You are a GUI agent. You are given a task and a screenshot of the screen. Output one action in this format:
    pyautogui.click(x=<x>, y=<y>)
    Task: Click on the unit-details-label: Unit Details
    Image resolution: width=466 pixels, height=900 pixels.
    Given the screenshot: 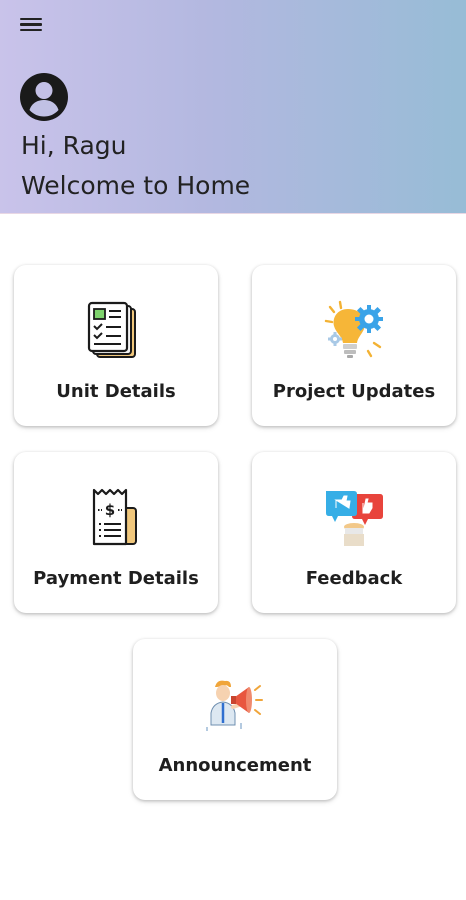 What is the action you would take?
    pyautogui.click(x=116, y=391)
    